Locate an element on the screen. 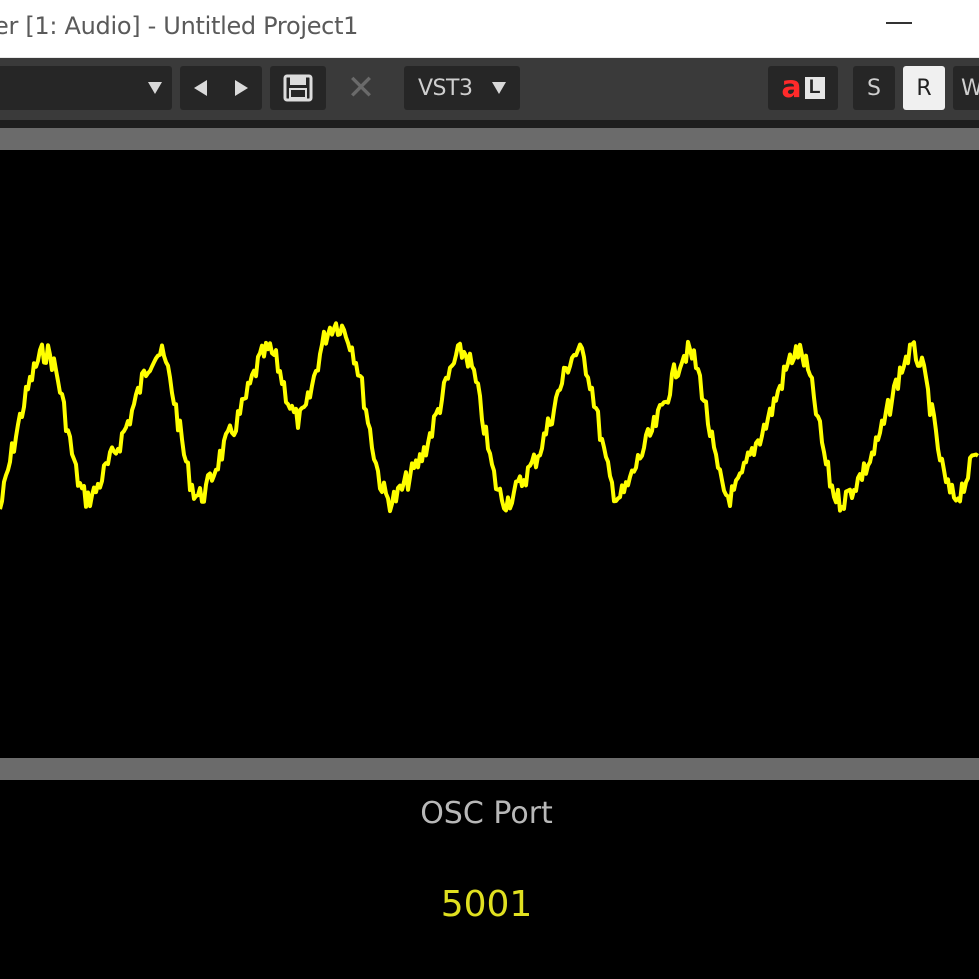  scope-frame-top is located at coordinates (489, 139).